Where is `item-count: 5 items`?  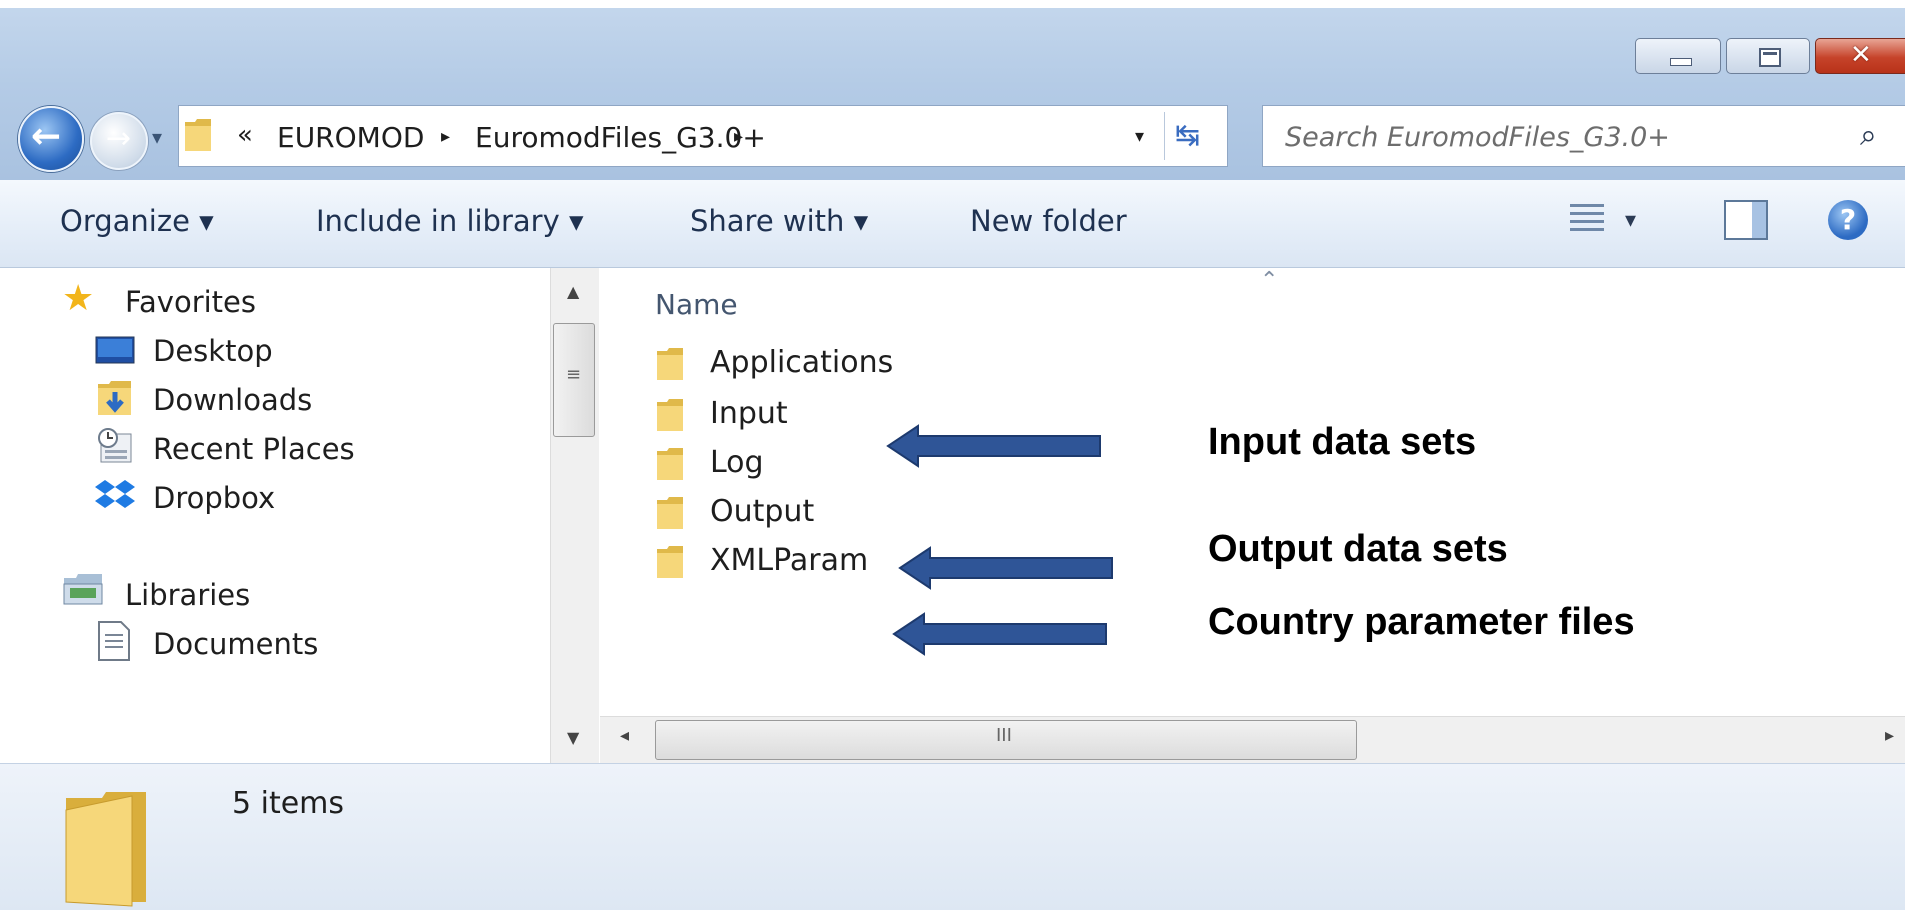
item-count: 5 items is located at coordinates (288, 803).